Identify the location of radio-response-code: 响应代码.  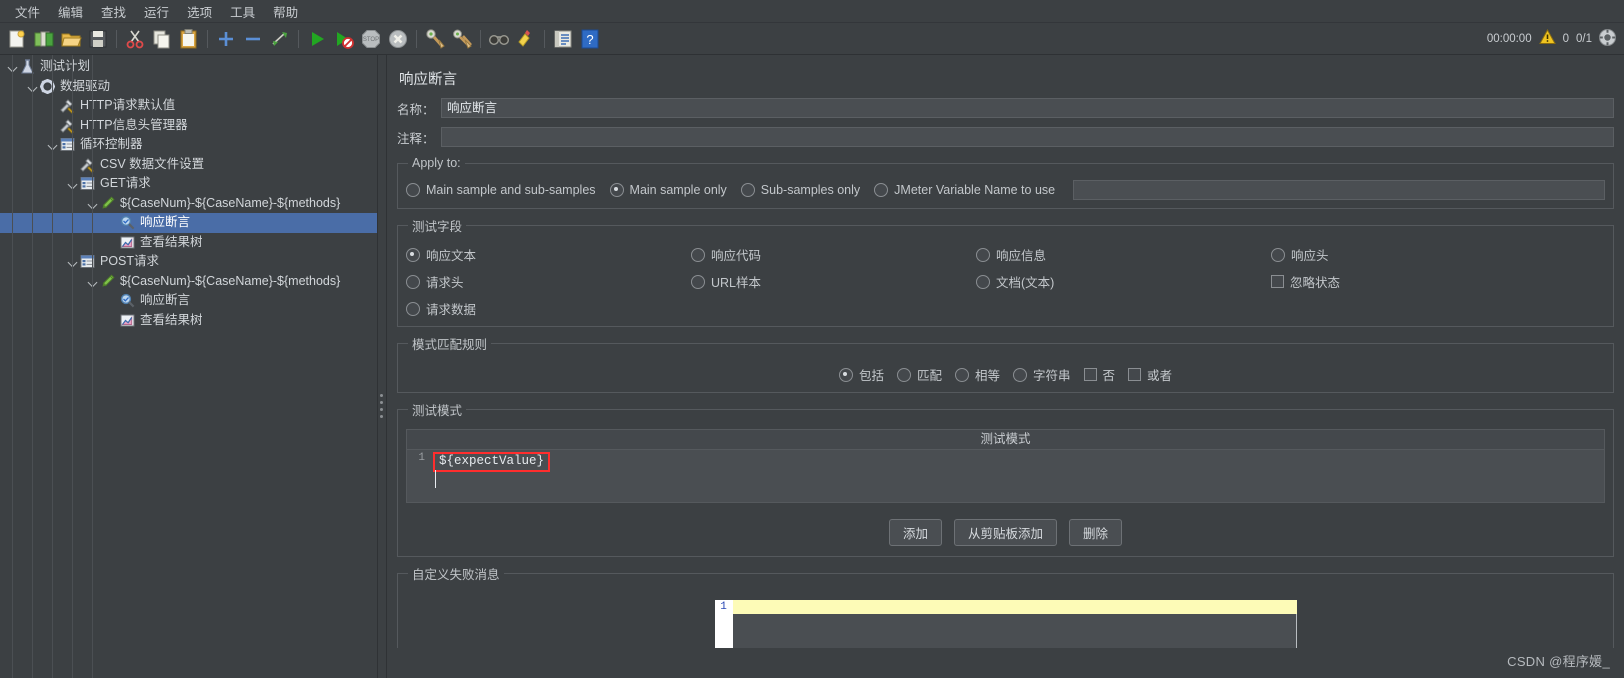
(833, 254).